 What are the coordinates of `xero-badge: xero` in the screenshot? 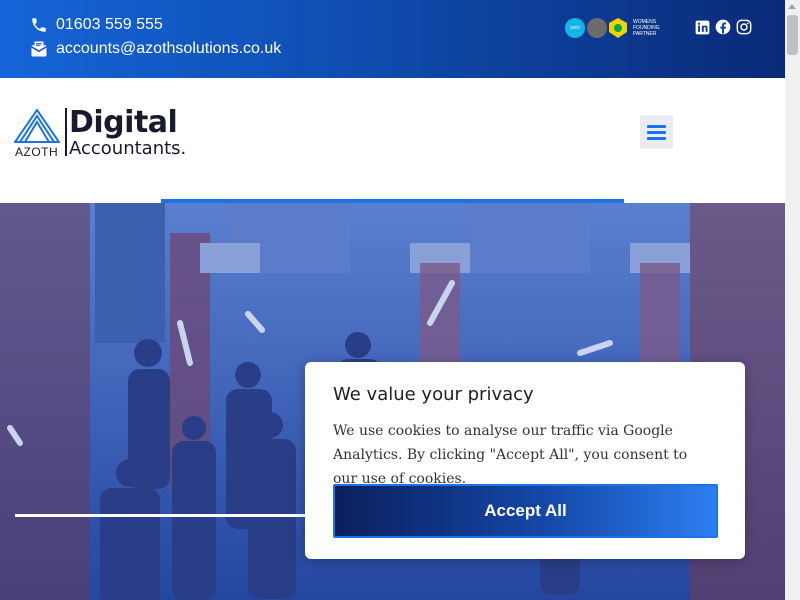 It's located at (575, 28).